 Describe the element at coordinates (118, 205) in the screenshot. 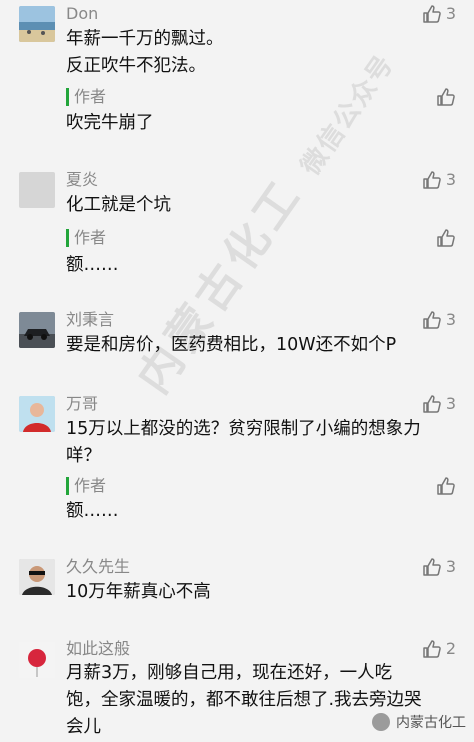

I see `comment-line: 化工就是个坑` at that location.